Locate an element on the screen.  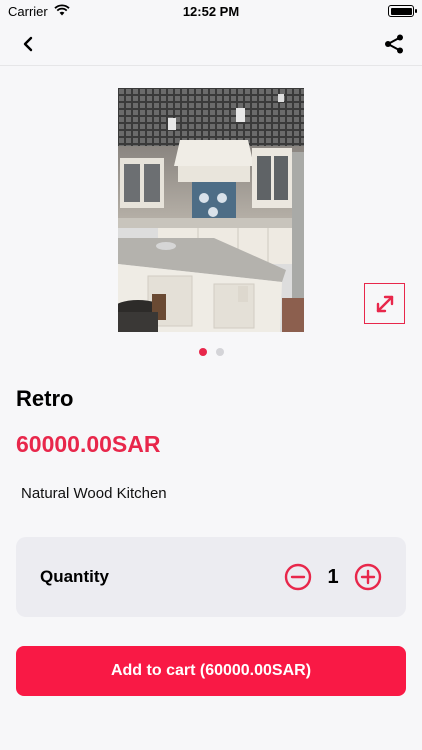
battery-icon is located at coordinates (402, 11).